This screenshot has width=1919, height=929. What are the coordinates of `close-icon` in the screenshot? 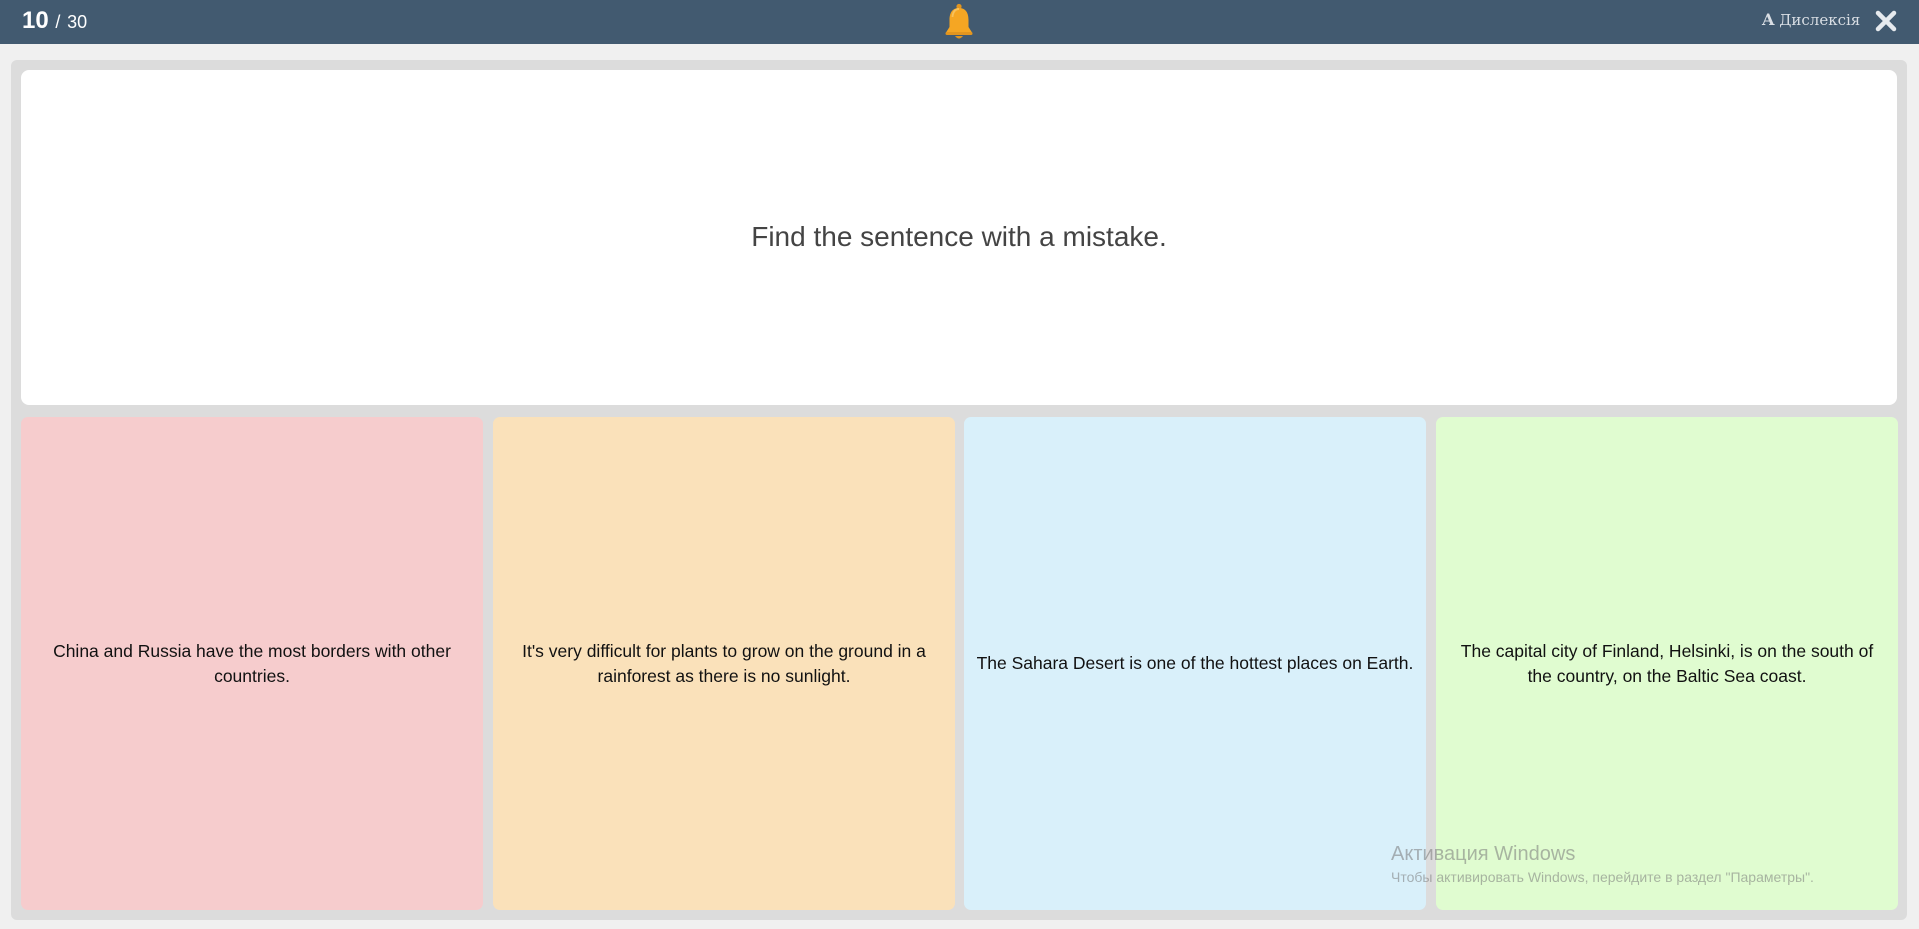 It's located at (1886, 21).